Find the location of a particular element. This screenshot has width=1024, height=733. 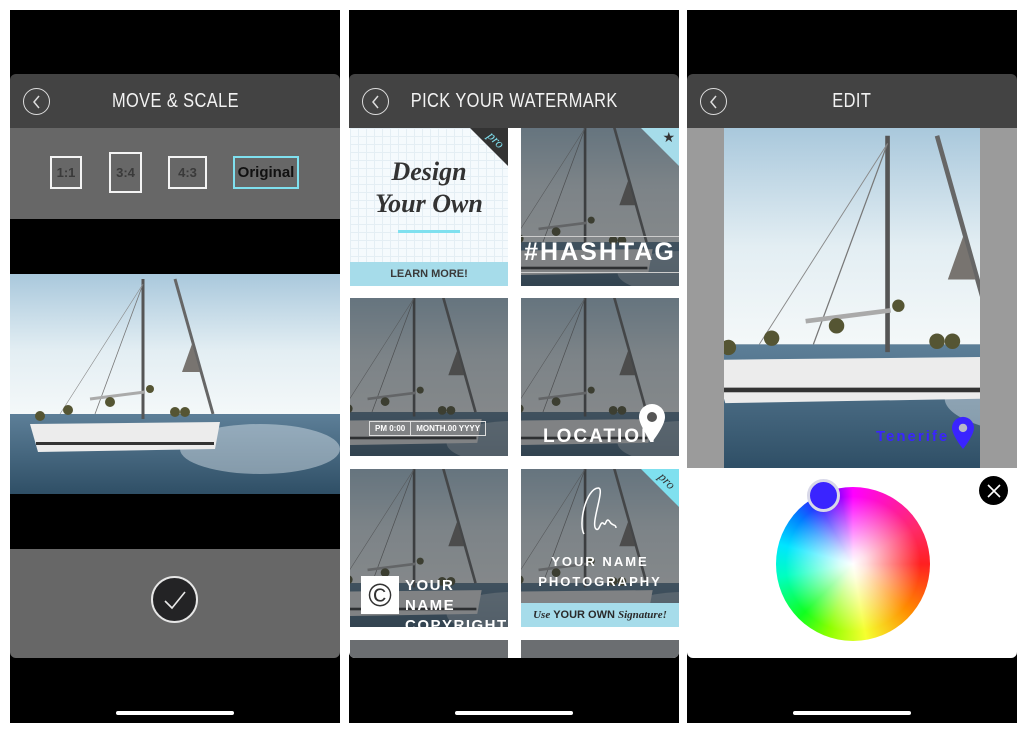

watermark-datetime: PM 0:00 MONTH.00 YYYY is located at coordinates (429, 377).